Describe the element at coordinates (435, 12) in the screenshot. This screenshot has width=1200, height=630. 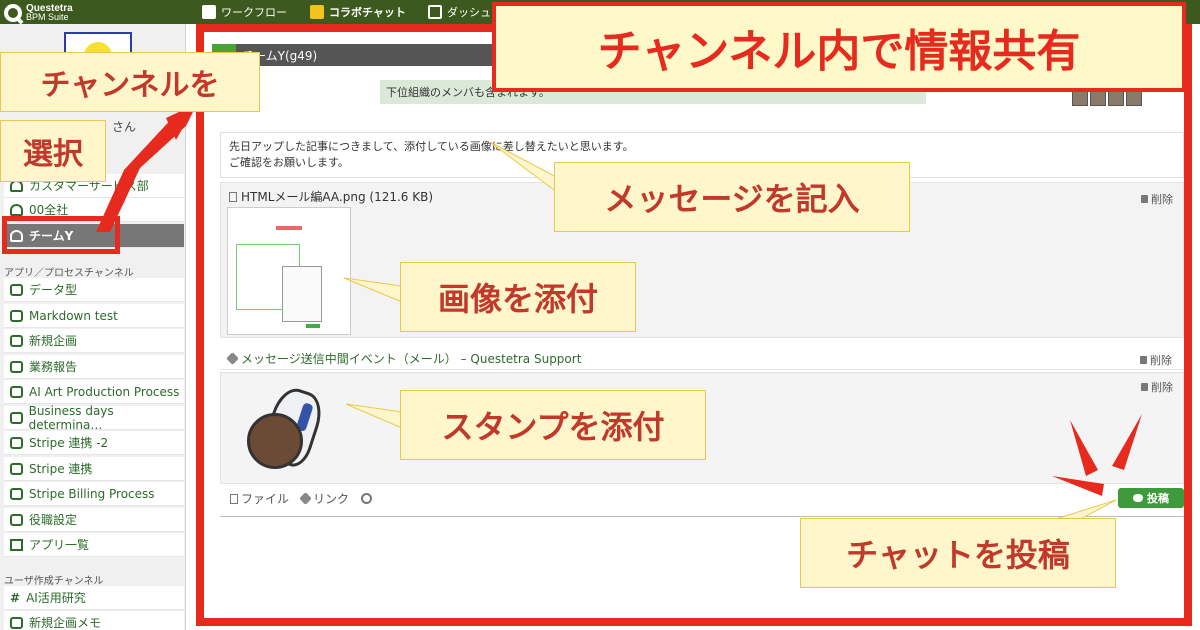
I see `dashboard-icon` at that location.